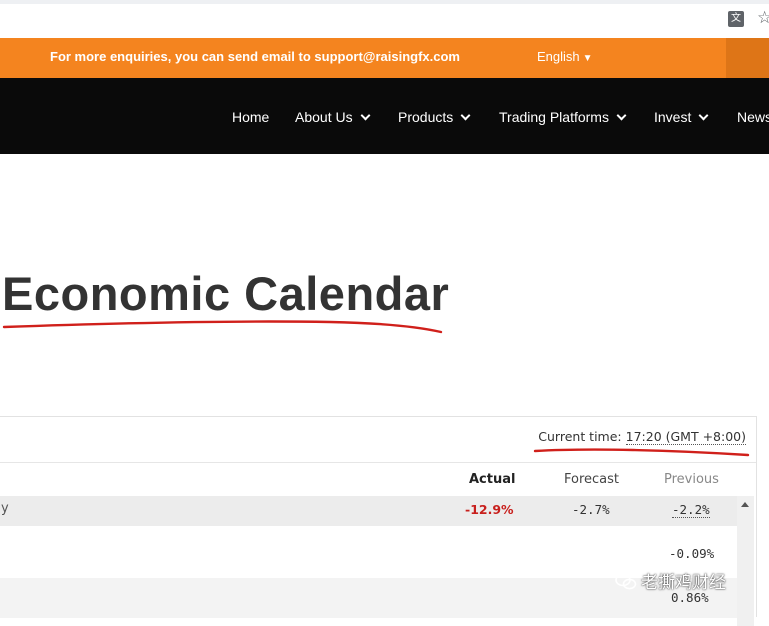 The height and width of the screenshot is (626, 769). I want to click on watermark: 老撕鸡财经, so click(670, 580).